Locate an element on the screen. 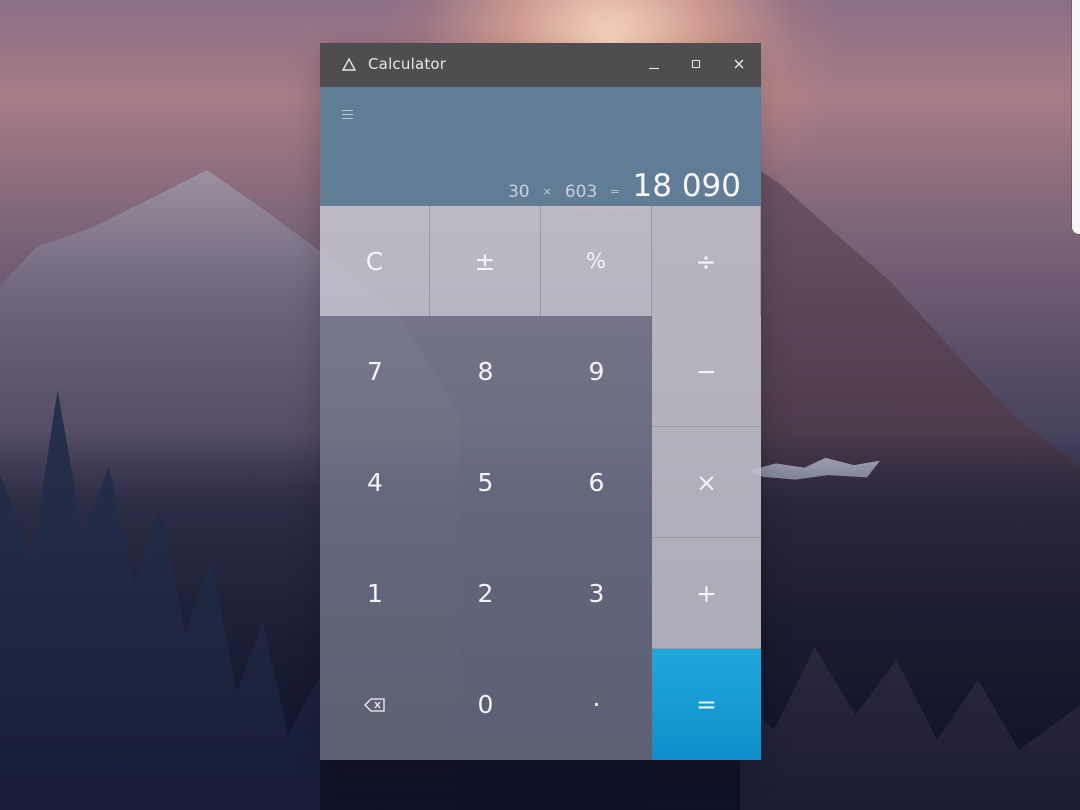 This screenshot has width=1080, height=810. two-button: 2 is located at coordinates (485, 593).